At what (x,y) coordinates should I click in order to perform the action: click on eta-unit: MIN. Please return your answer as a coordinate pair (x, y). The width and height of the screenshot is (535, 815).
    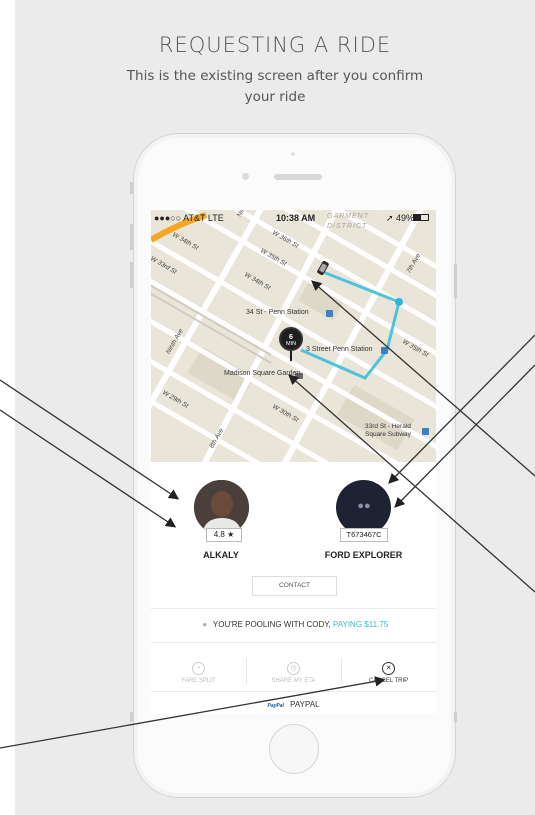
    Looking at the image, I should click on (291, 344).